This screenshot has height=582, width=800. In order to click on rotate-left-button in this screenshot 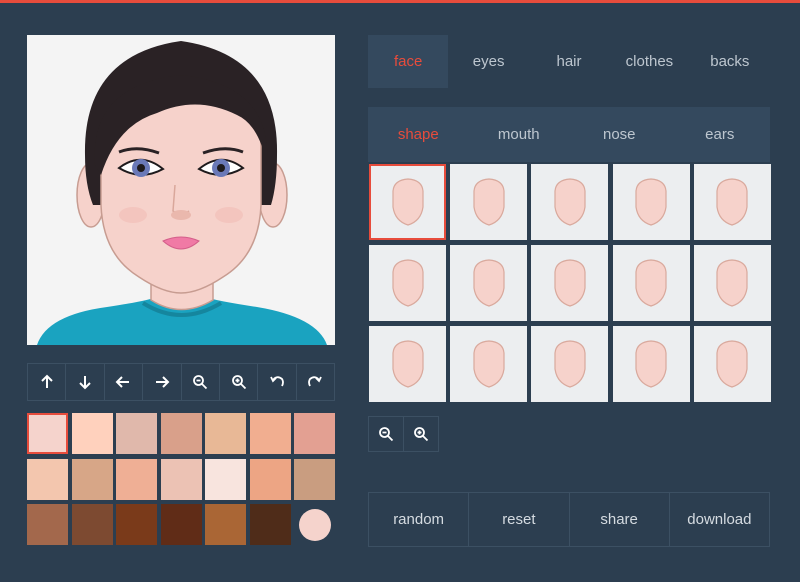, I will do `click(277, 382)`.